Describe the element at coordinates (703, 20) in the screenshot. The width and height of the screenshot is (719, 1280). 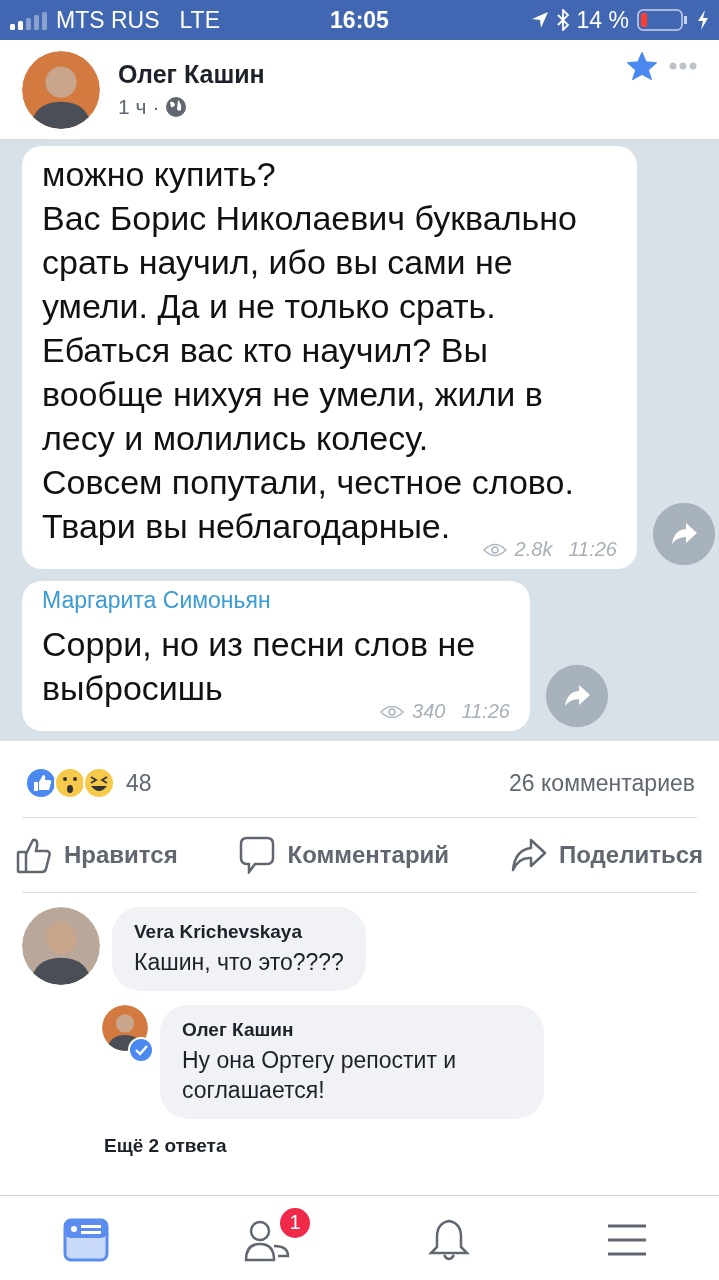
I see `charging-bolt-icon` at that location.